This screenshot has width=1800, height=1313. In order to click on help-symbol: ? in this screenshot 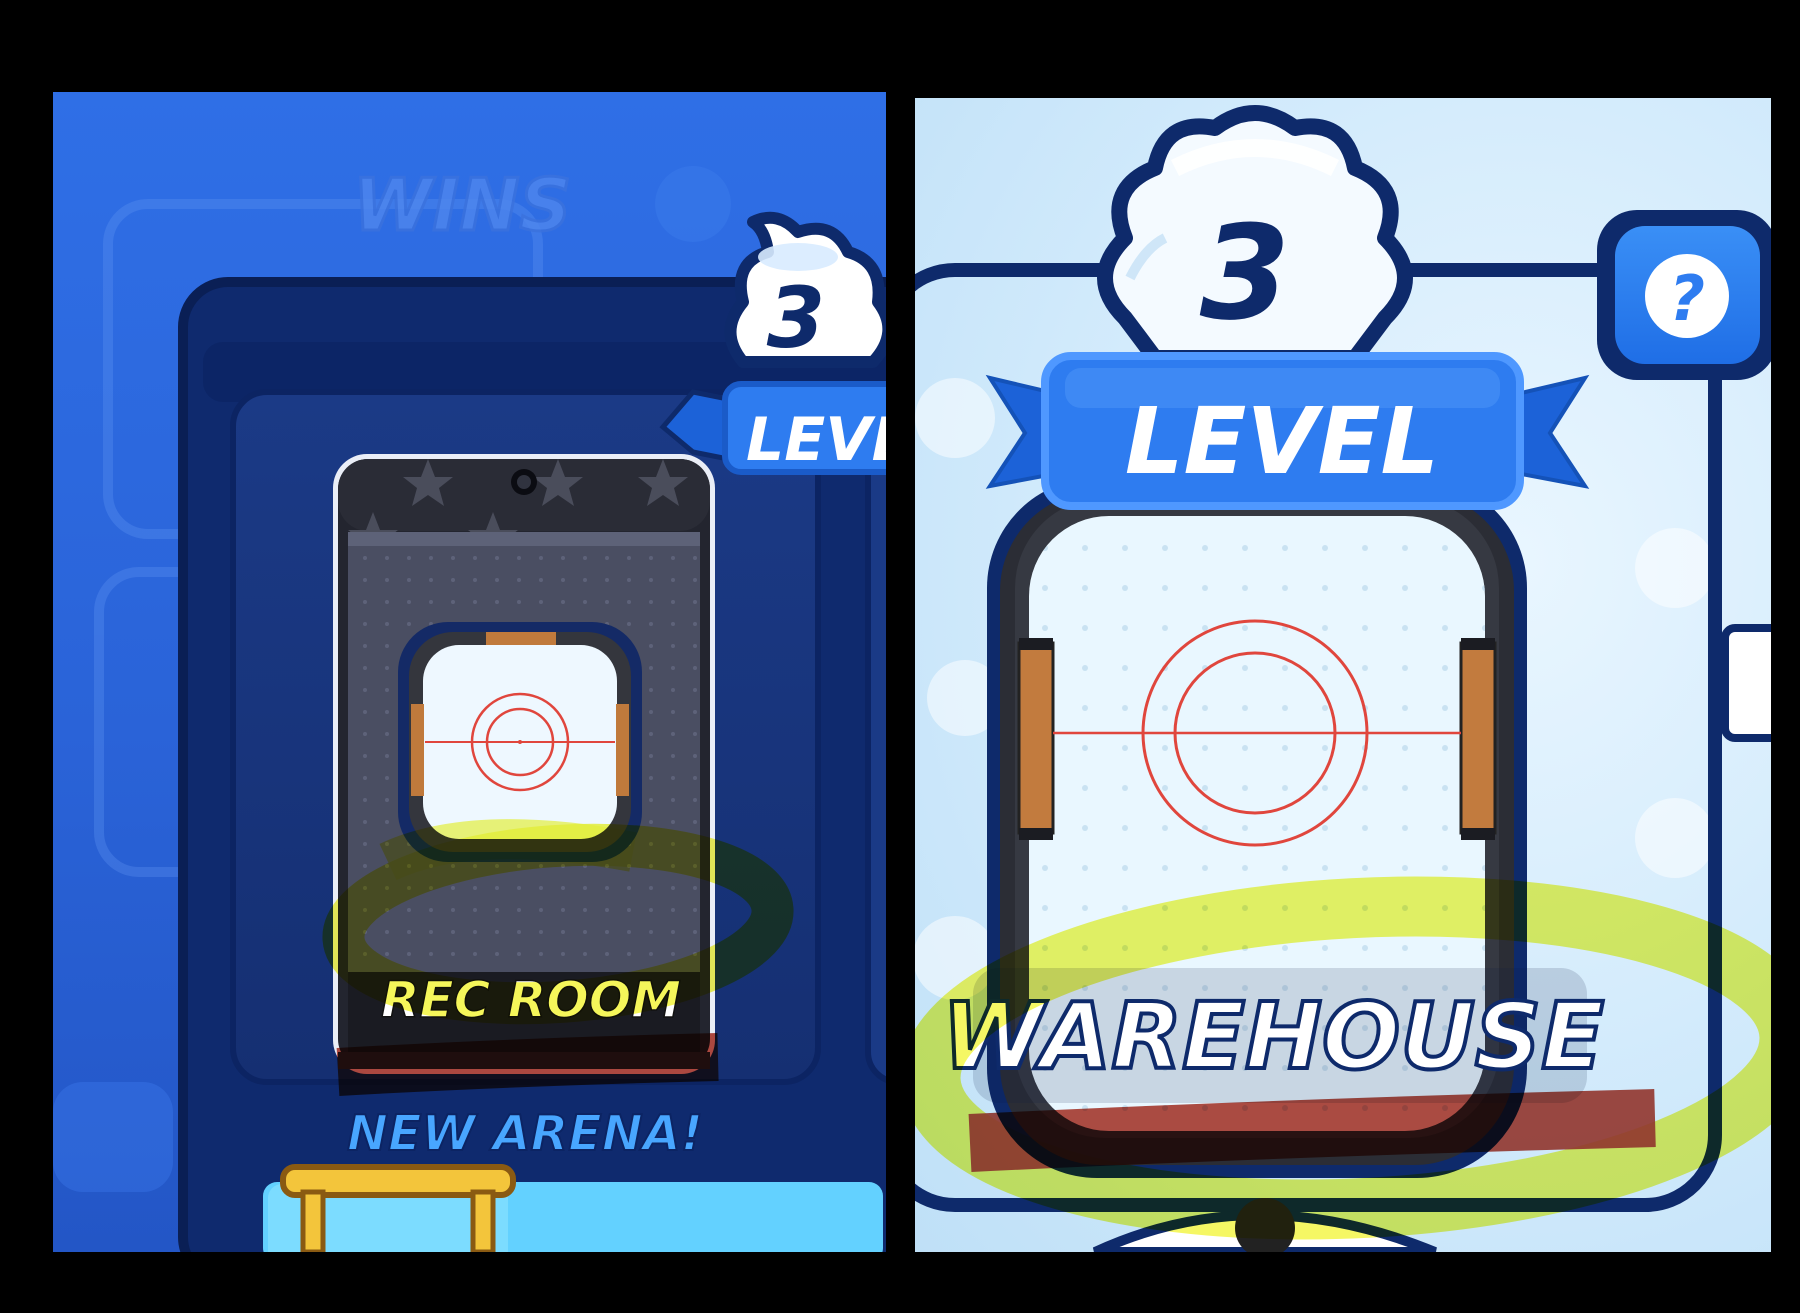, I will do `click(1687, 298)`.